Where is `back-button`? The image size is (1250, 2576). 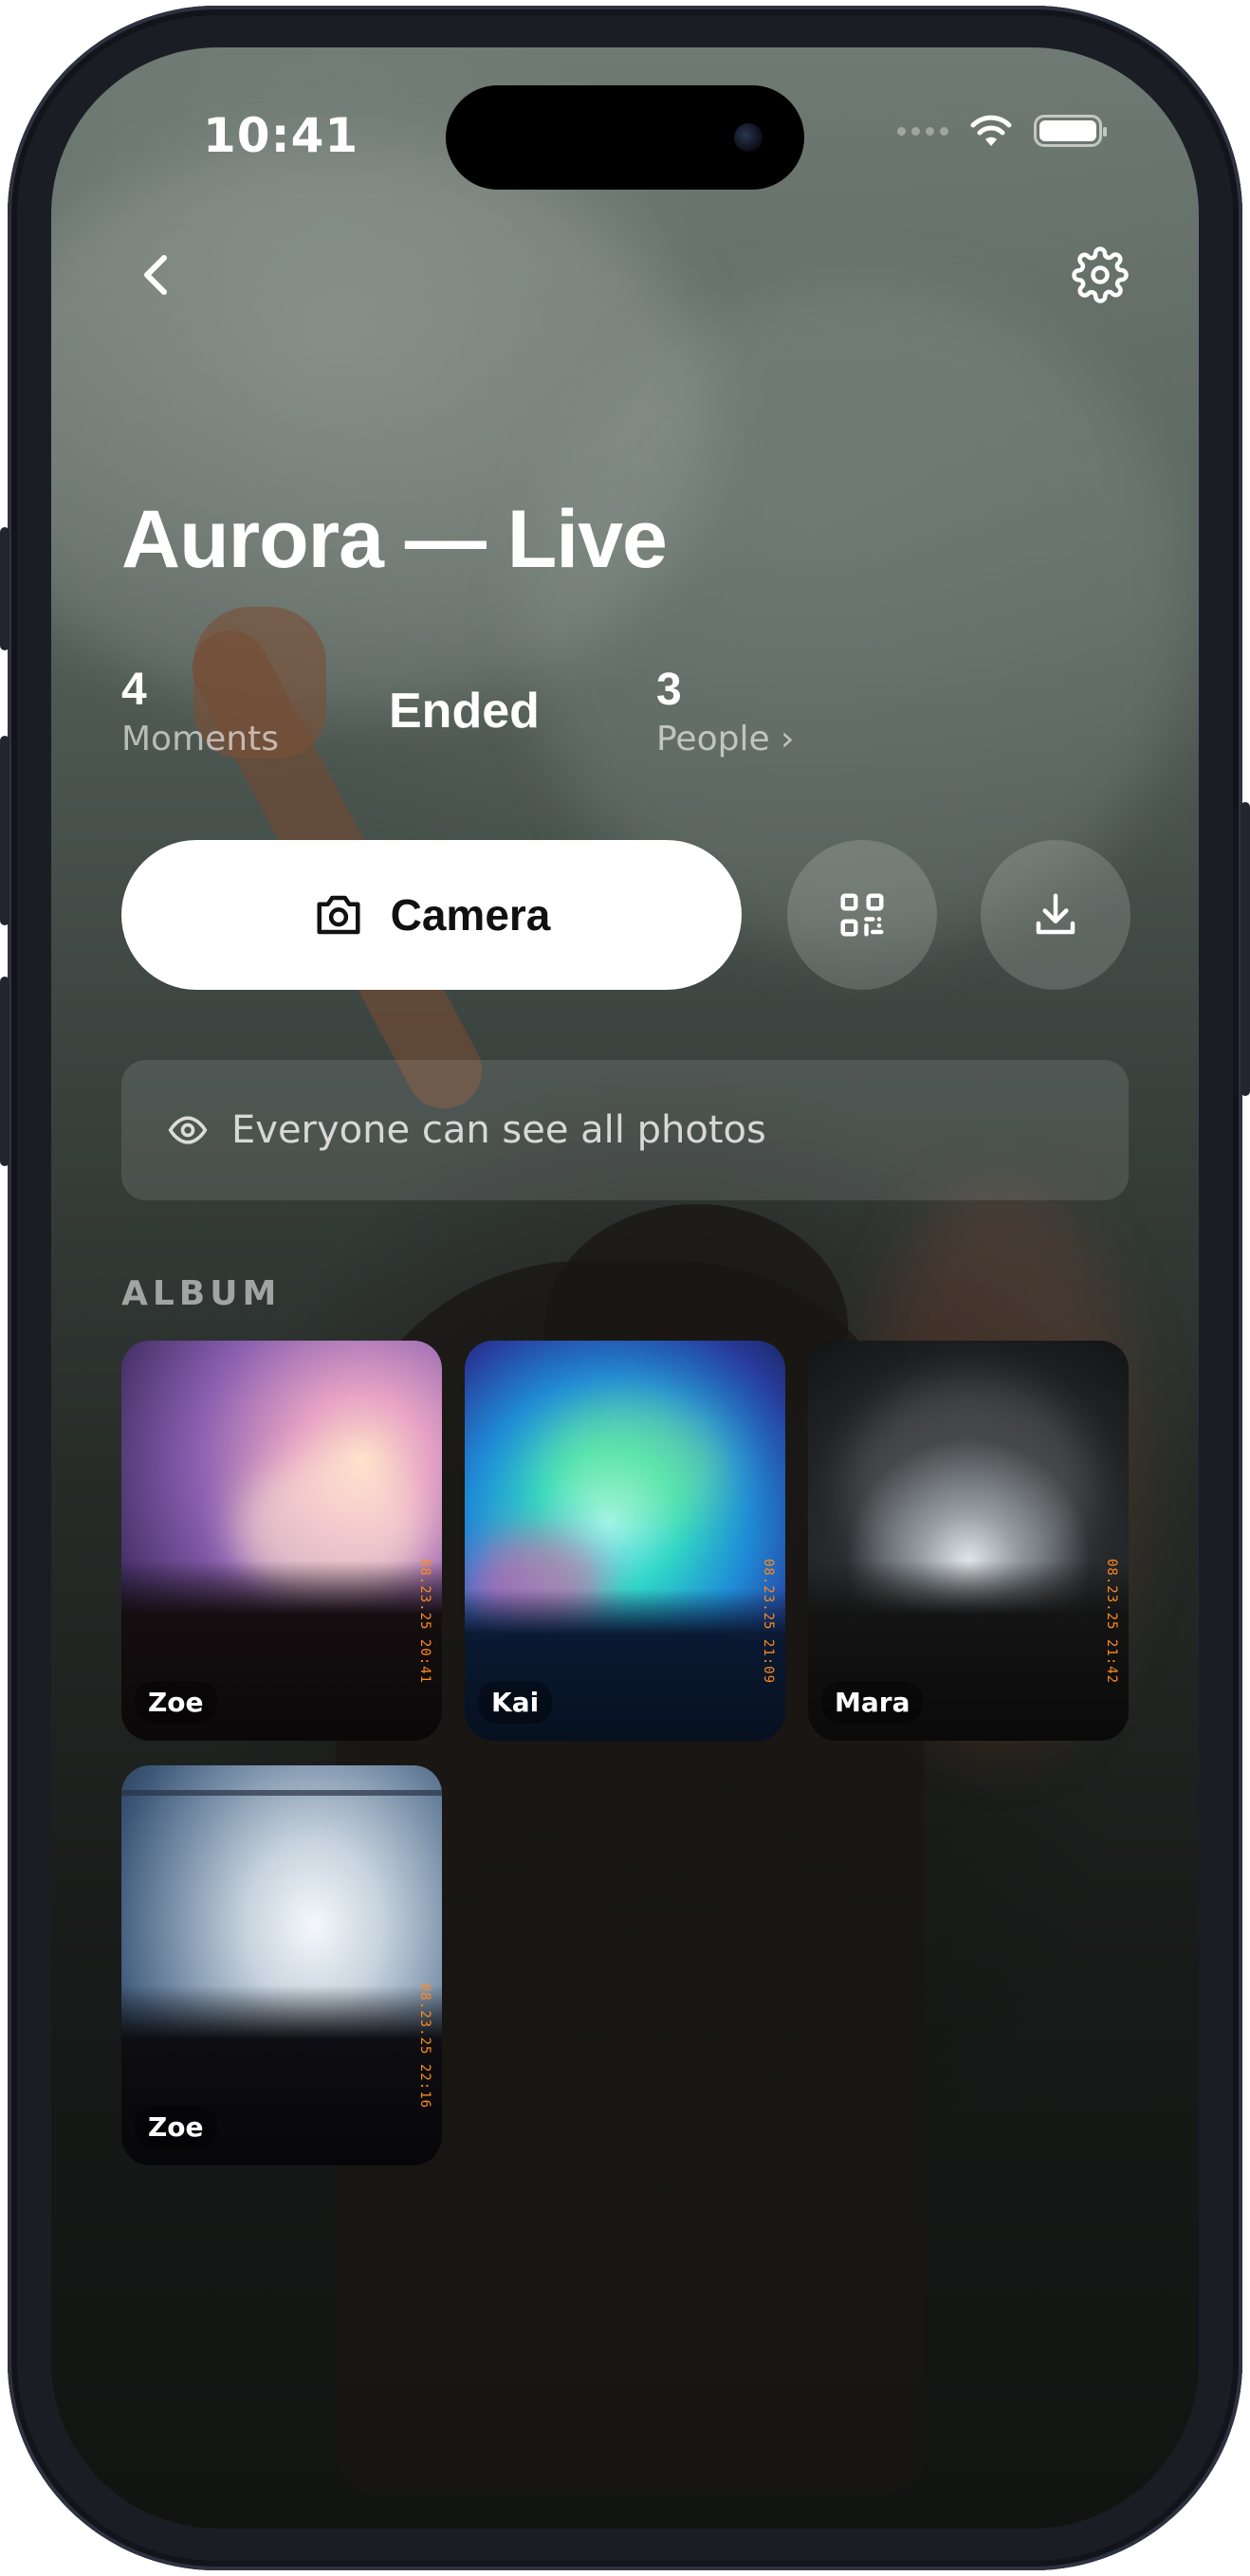
back-button is located at coordinates (155, 275).